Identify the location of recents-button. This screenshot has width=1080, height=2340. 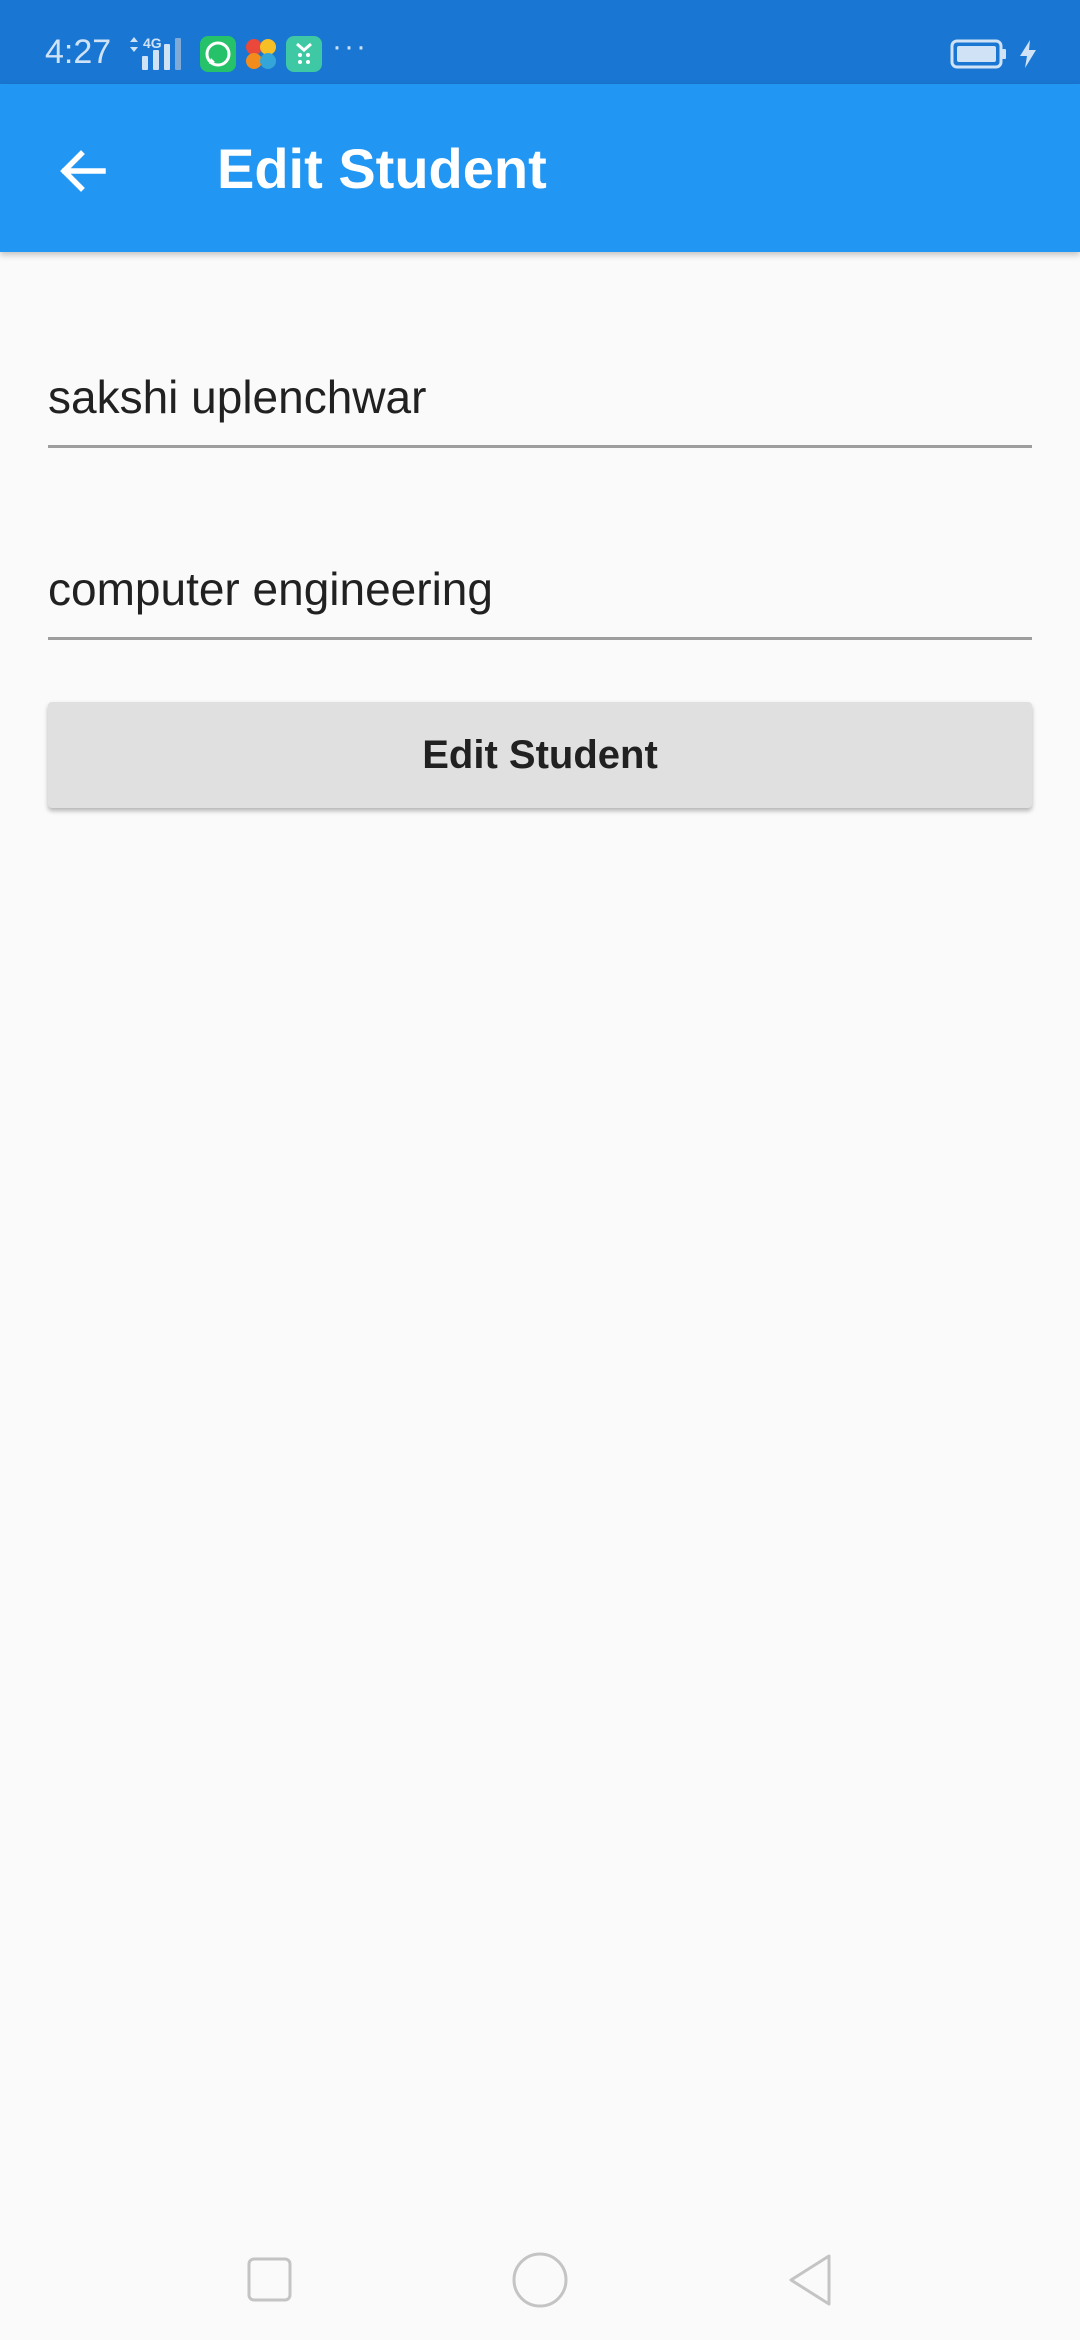
(270, 2280).